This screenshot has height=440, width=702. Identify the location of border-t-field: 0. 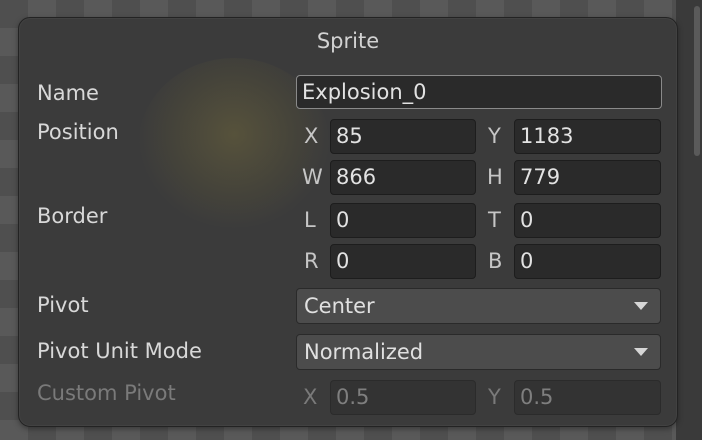
(587, 220).